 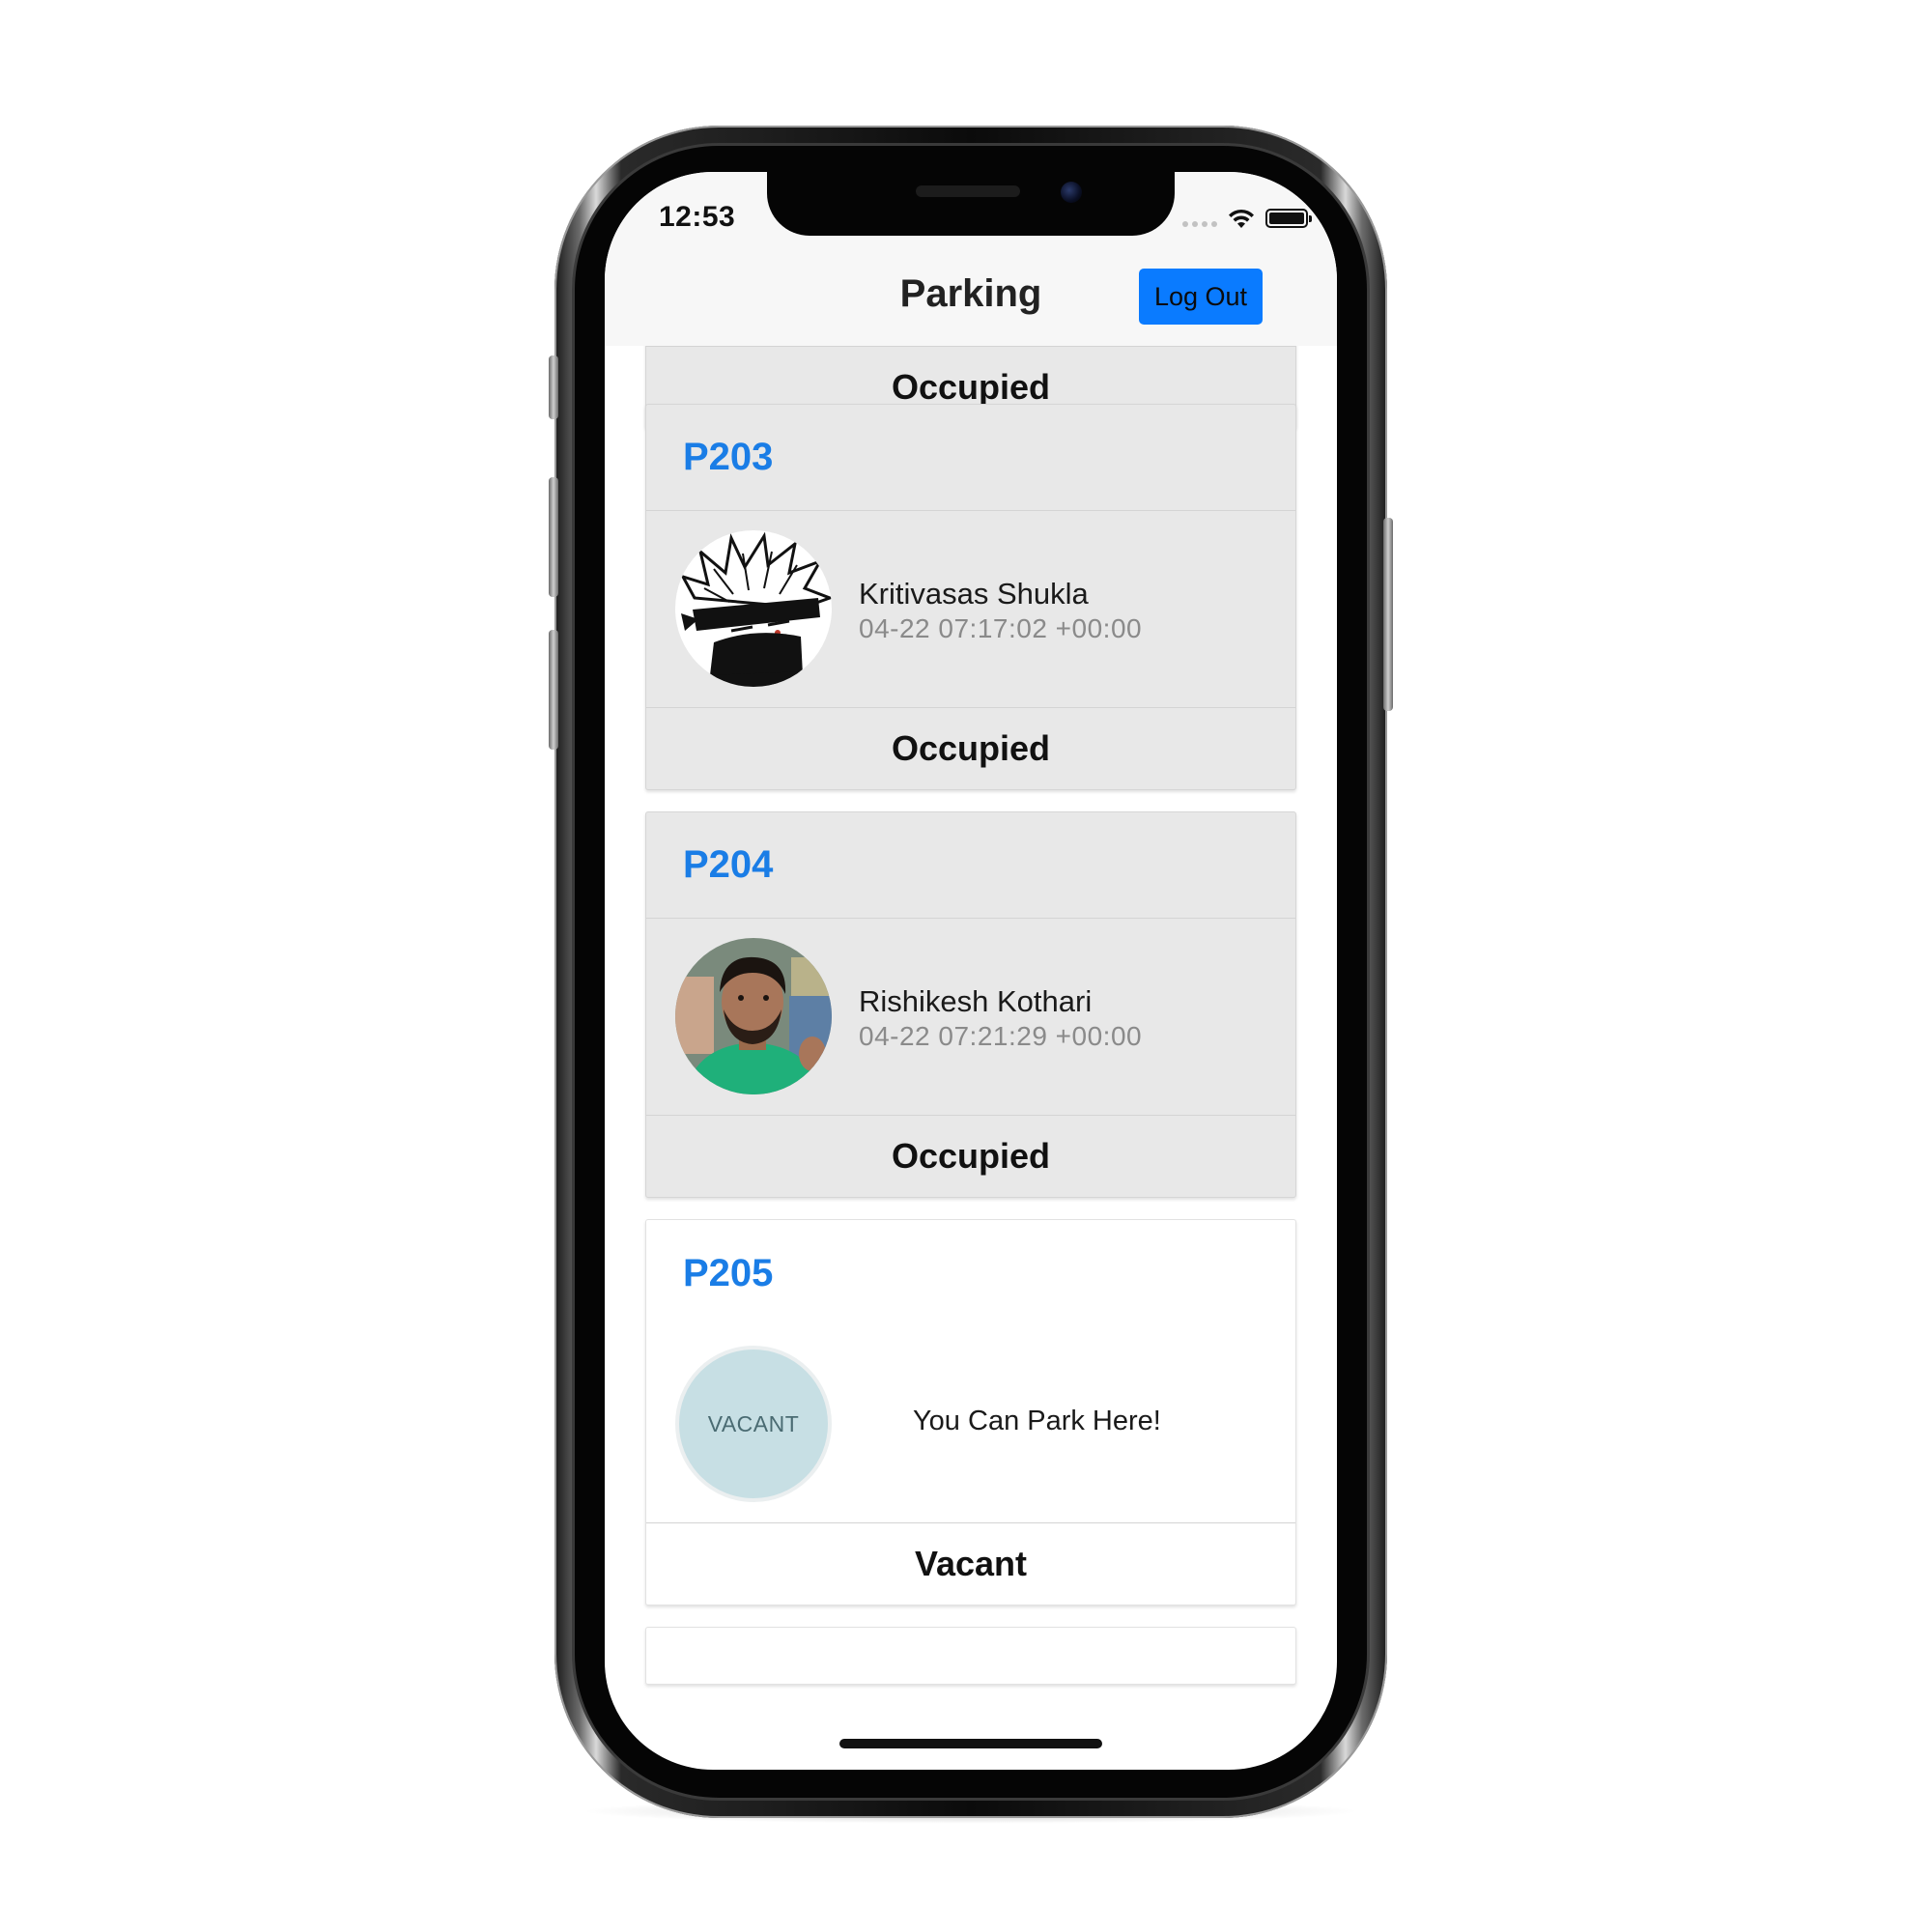 What do you see at coordinates (970, 346) in the screenshot?
I see `slot-body` at bounding box center [970, 346].